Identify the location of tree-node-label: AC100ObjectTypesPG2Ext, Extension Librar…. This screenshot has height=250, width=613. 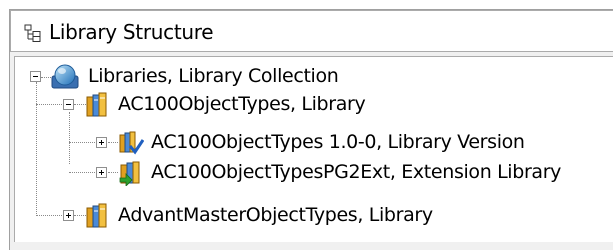
(356, 172).